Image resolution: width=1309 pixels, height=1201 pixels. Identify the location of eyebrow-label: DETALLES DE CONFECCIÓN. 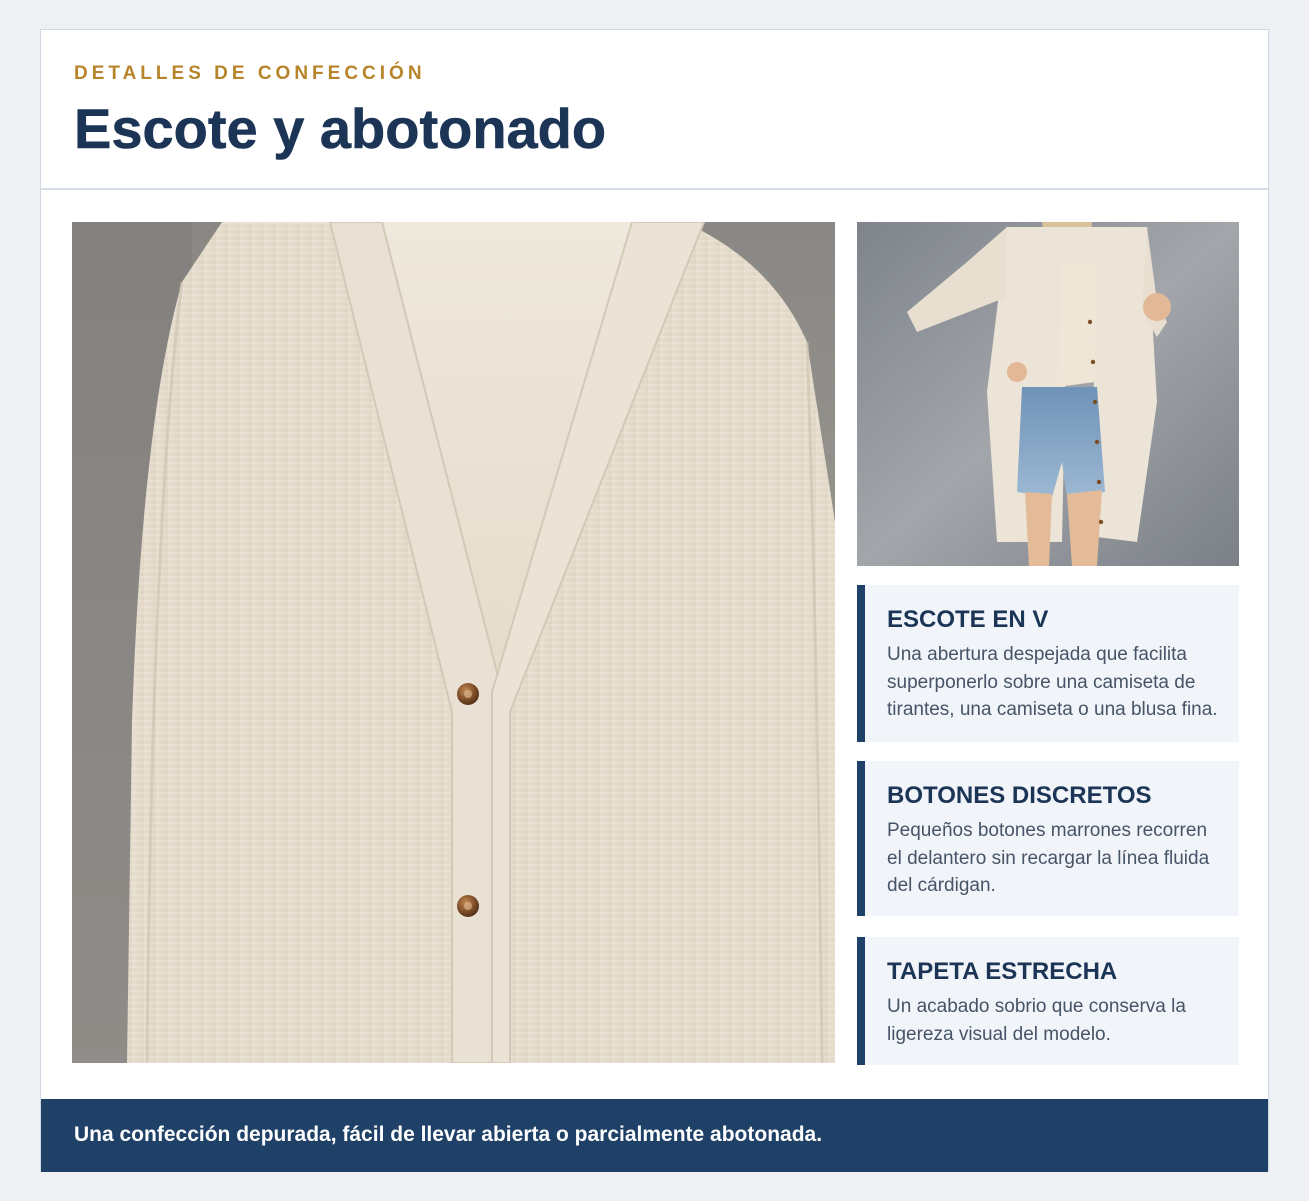
(250, 73).